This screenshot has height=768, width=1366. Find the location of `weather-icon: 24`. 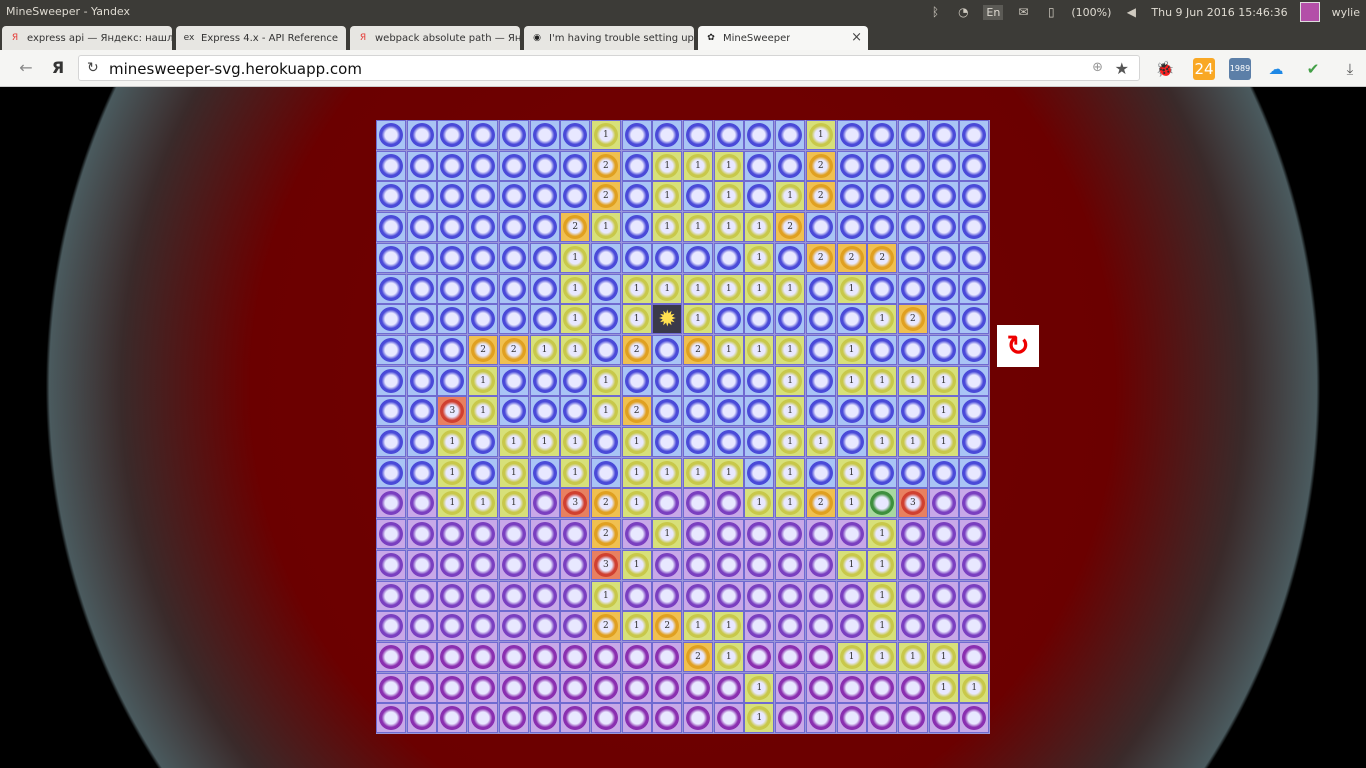

weather-icon: 24 is located at coordinates (1204, 69).